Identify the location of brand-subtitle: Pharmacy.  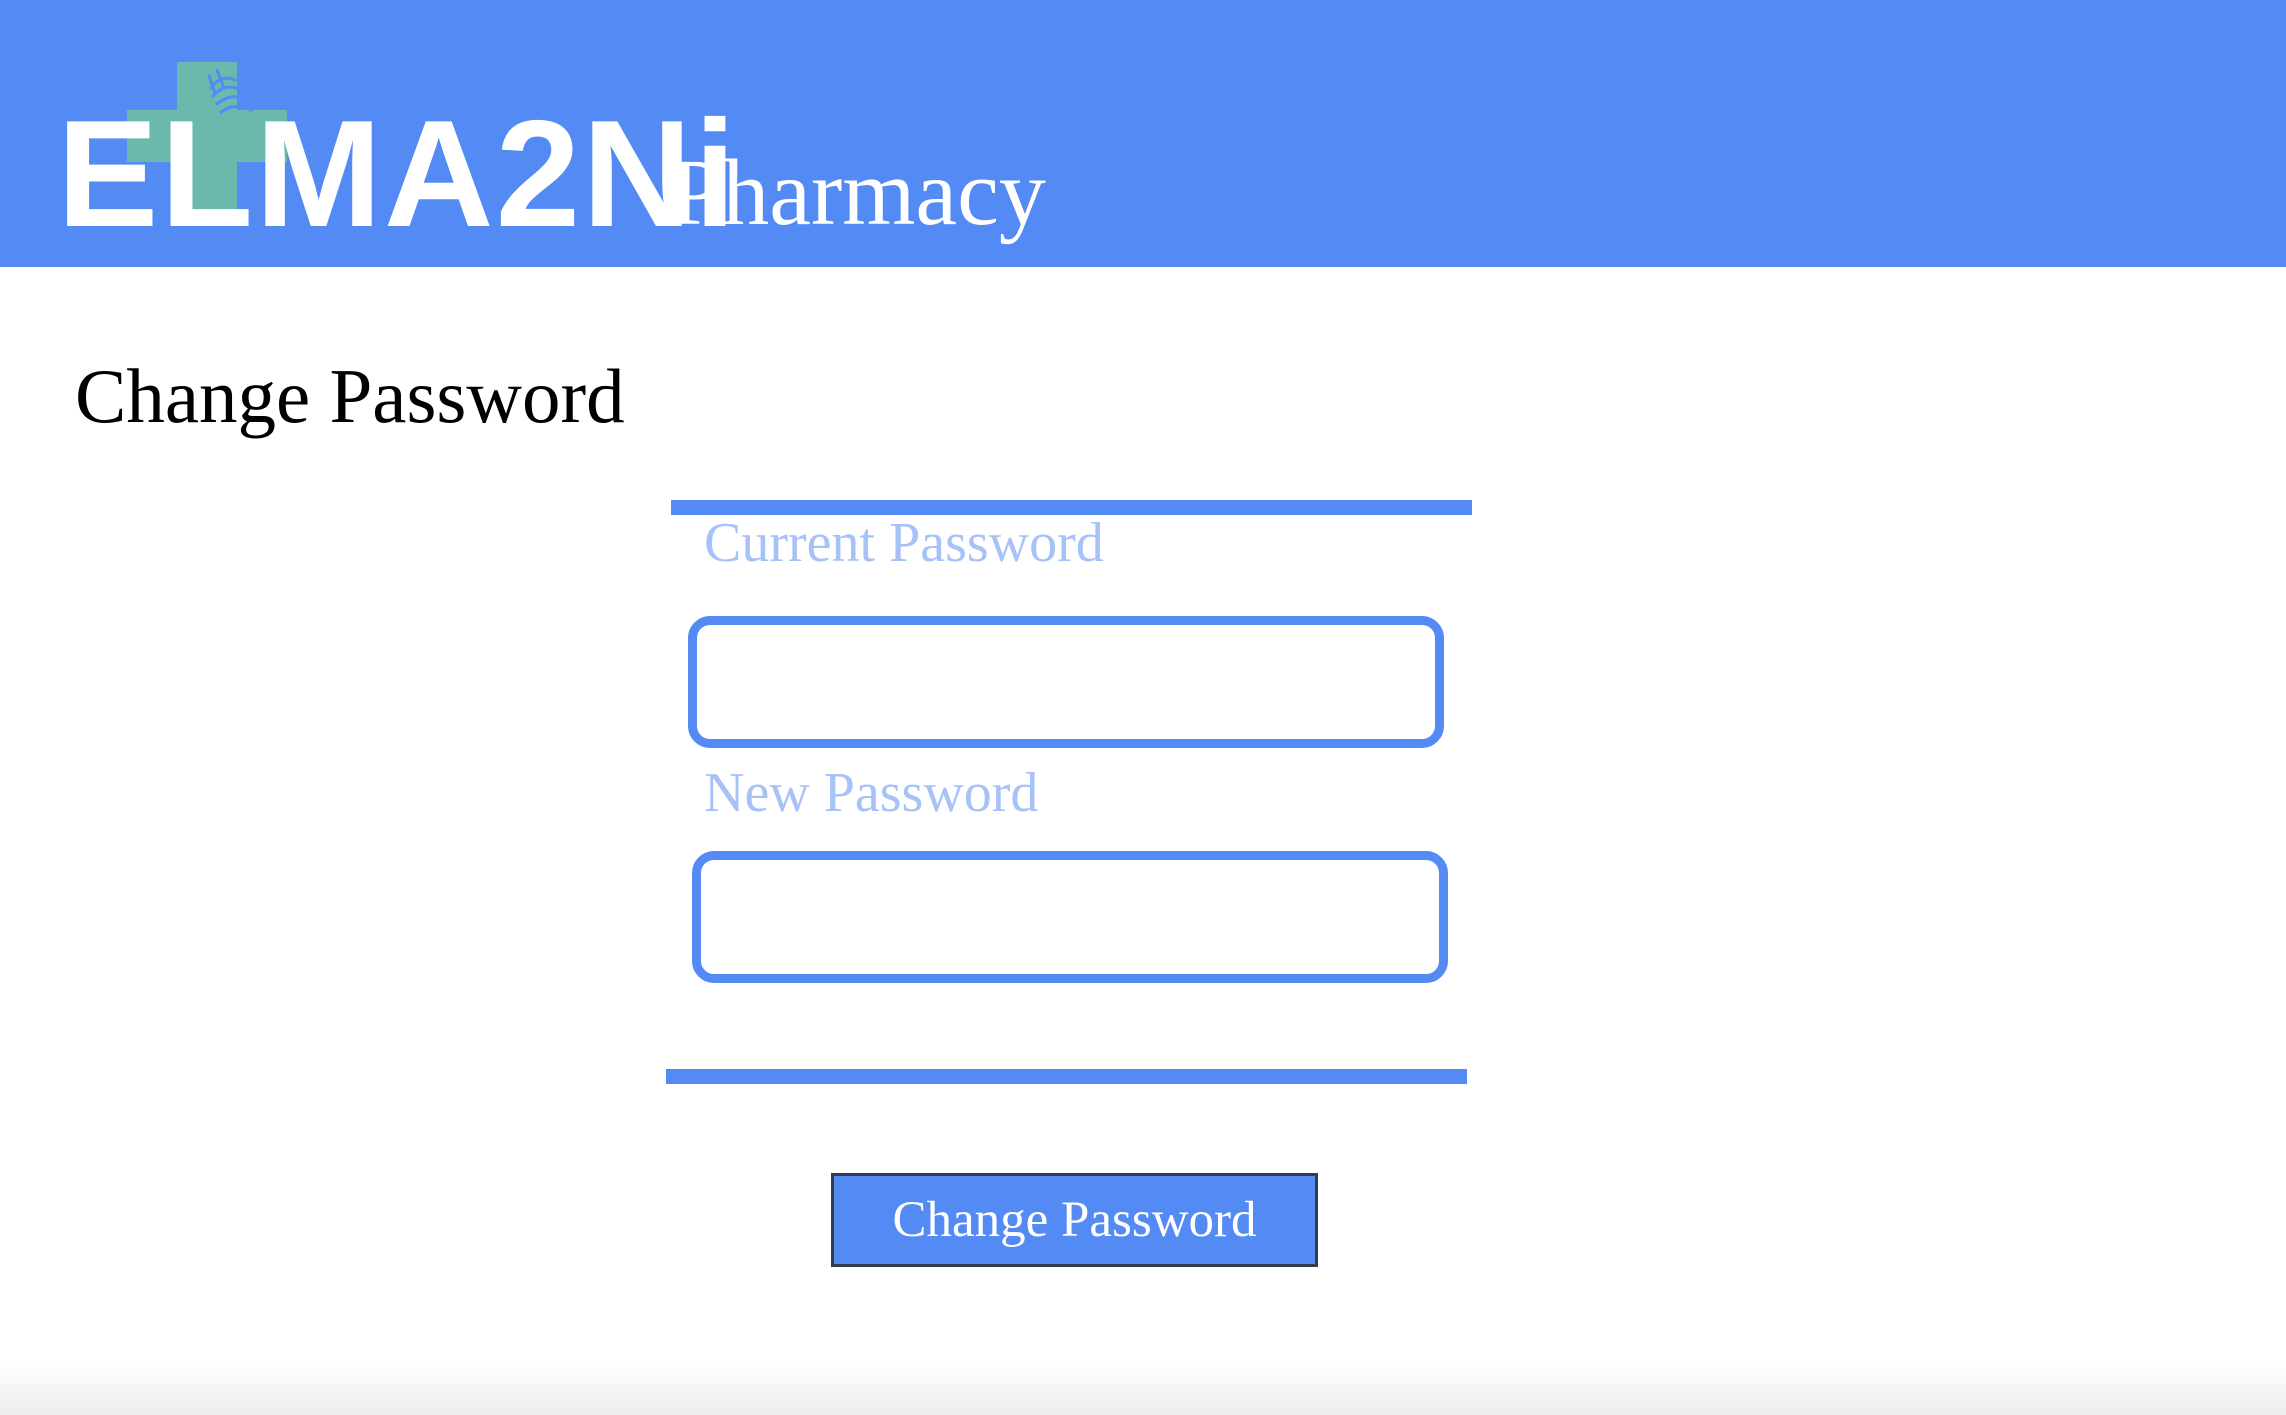
(858, 193).